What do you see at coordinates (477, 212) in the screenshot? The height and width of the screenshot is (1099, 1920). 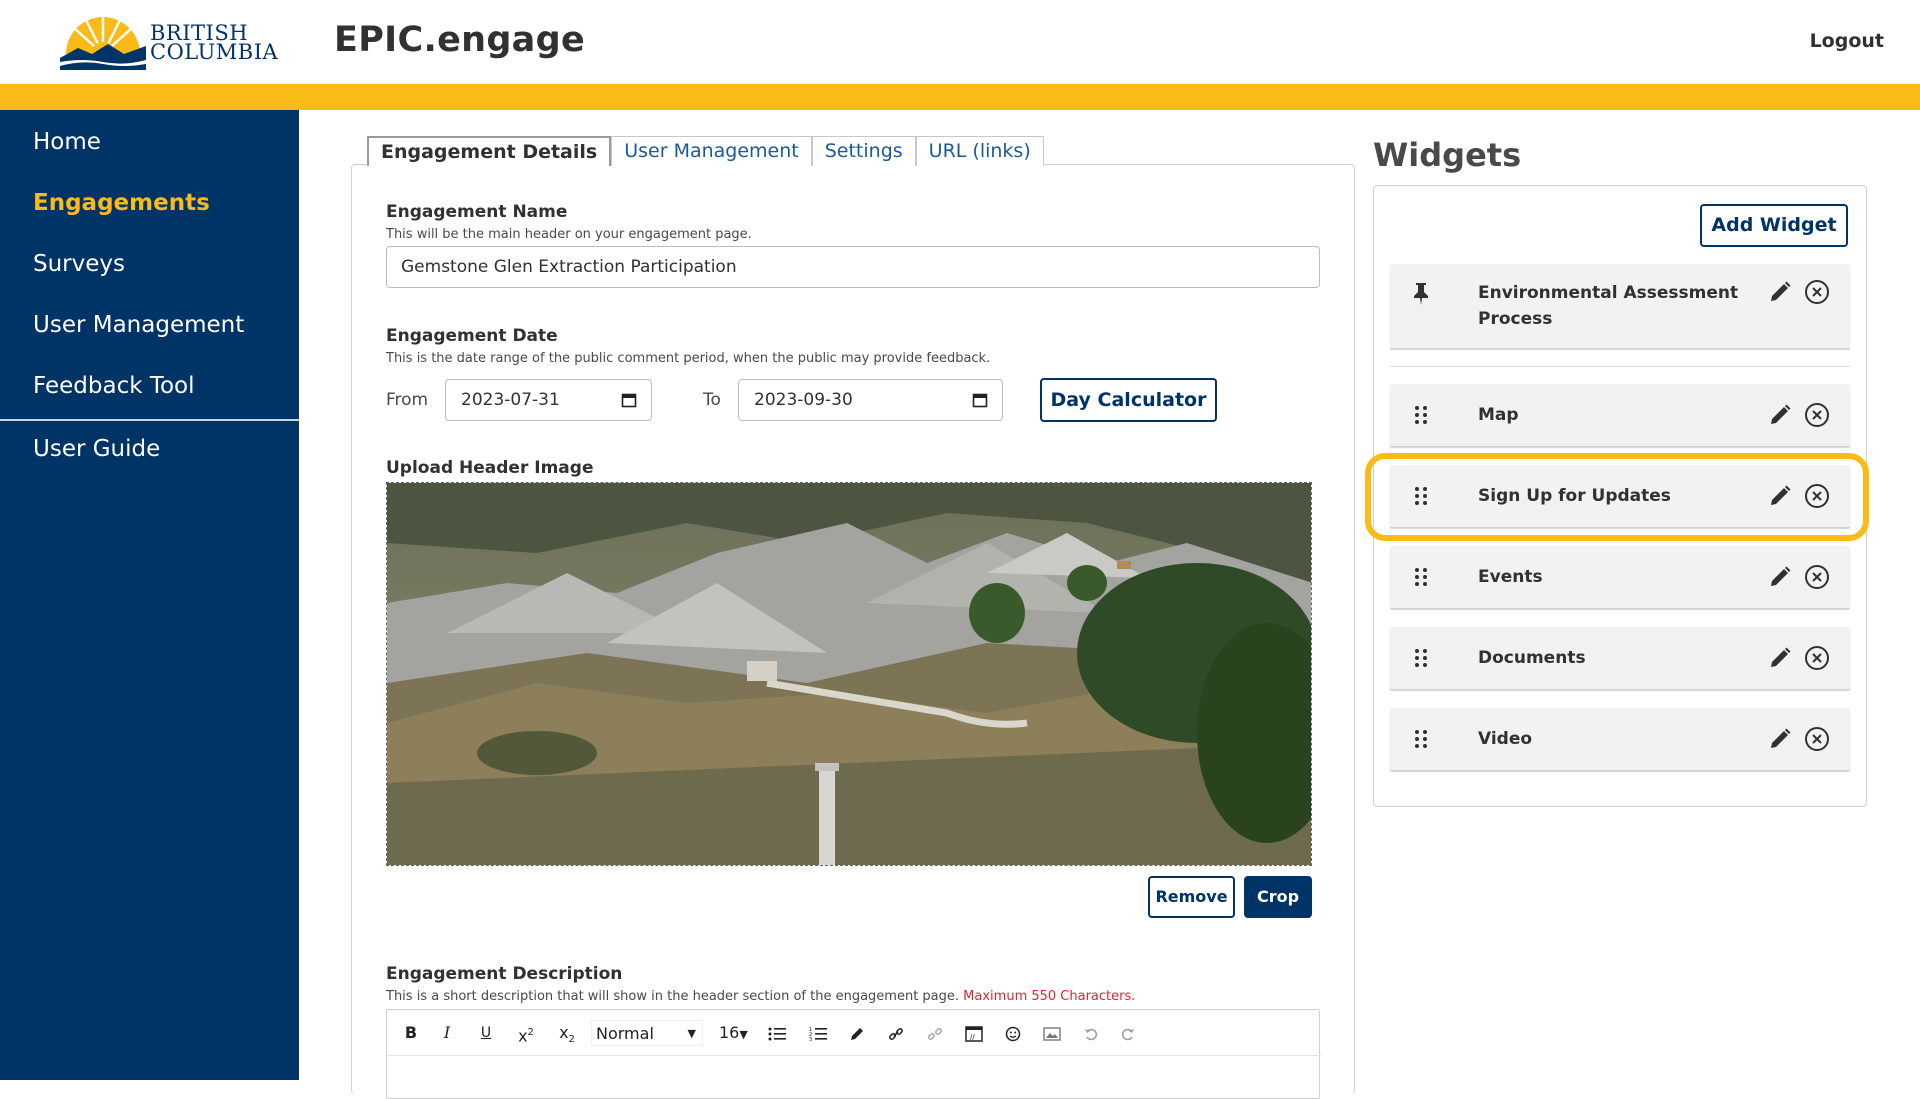 I see `engagement-name-label: Engagement Name` at bounding box center [477, 212].